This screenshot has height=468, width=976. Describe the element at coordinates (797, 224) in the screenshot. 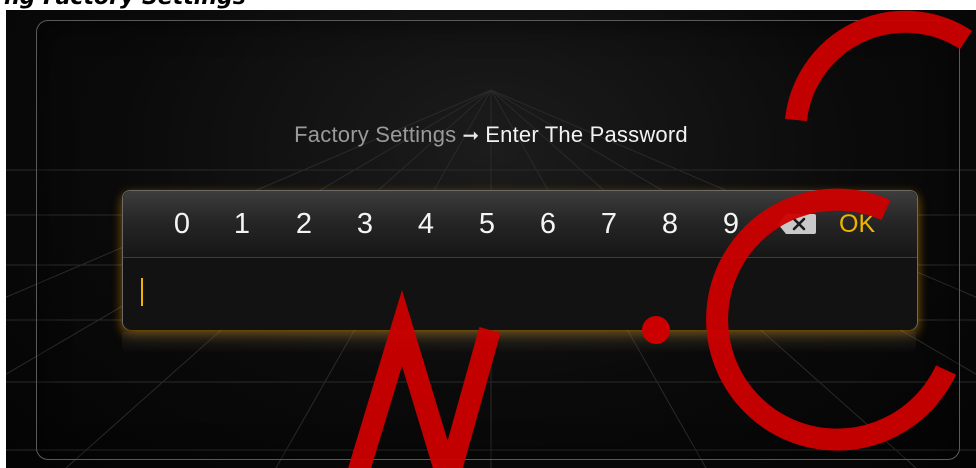

I see `backspace-icon` at that location.